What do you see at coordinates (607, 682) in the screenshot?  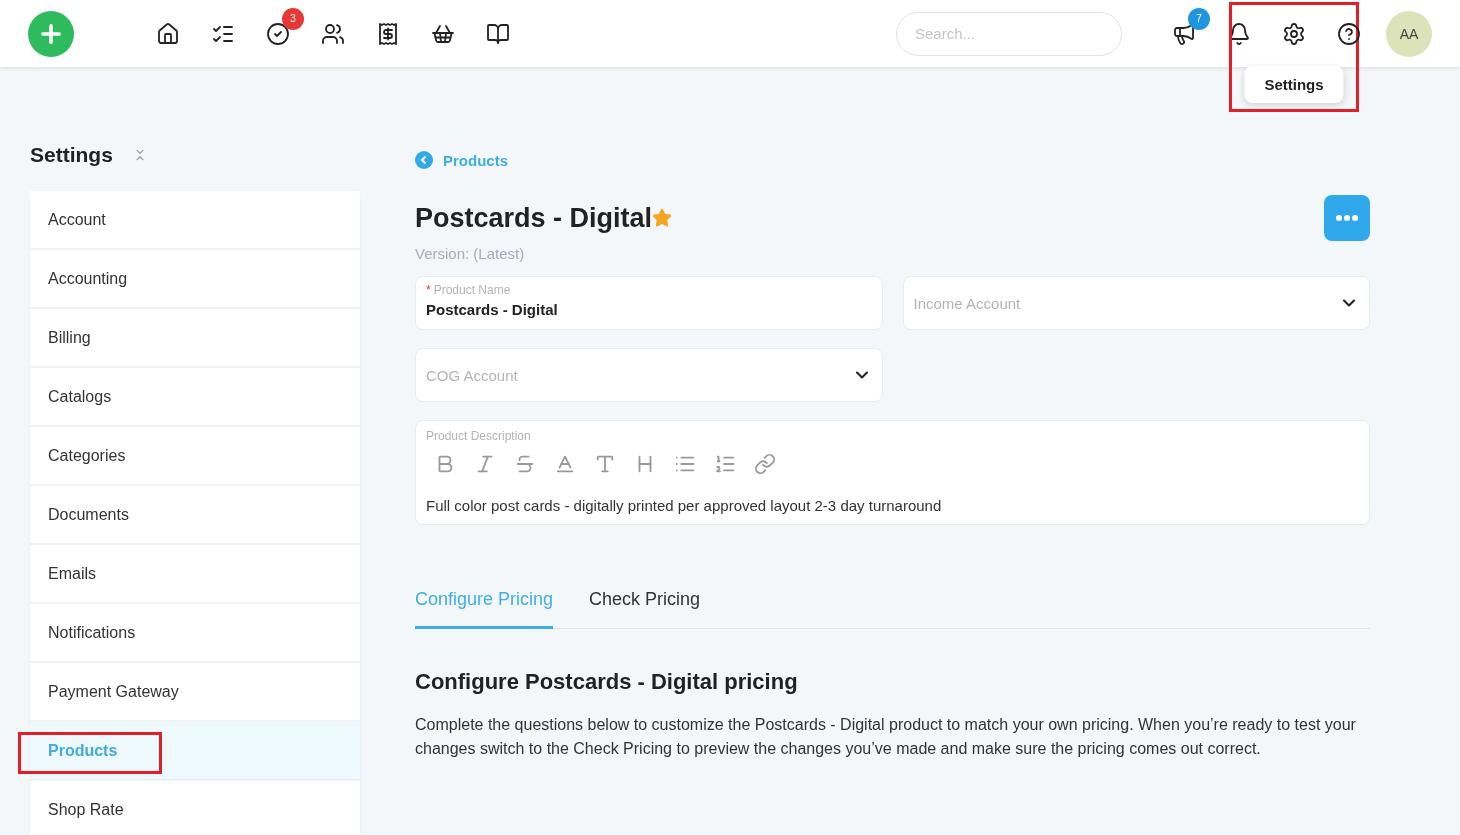 I see `section-title: Configure Postcards - Digital pricing` at bounding box center [607, 682].